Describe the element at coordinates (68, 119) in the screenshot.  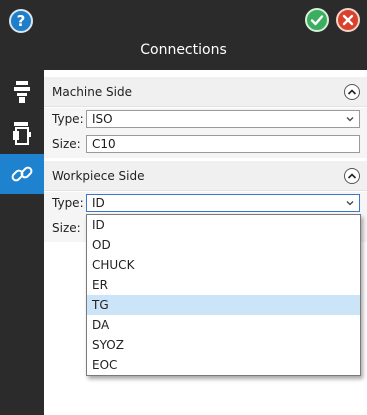
I see `machine-type-label: Type:` at that location.